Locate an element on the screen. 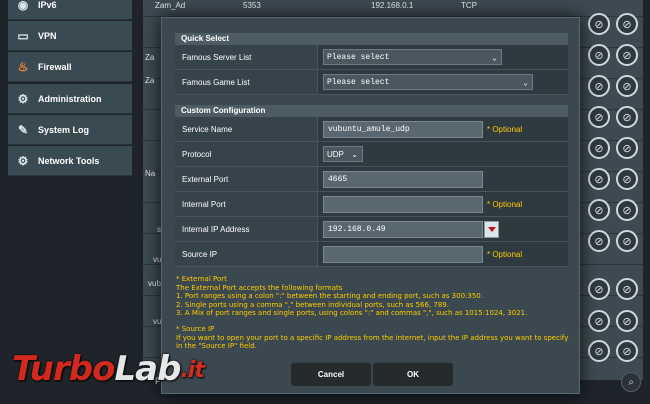 This screenshot has width=650, height=404. table-row: Zam_Ad 5353 192.168.0.1 TCP is located at coordinates (393, 8).